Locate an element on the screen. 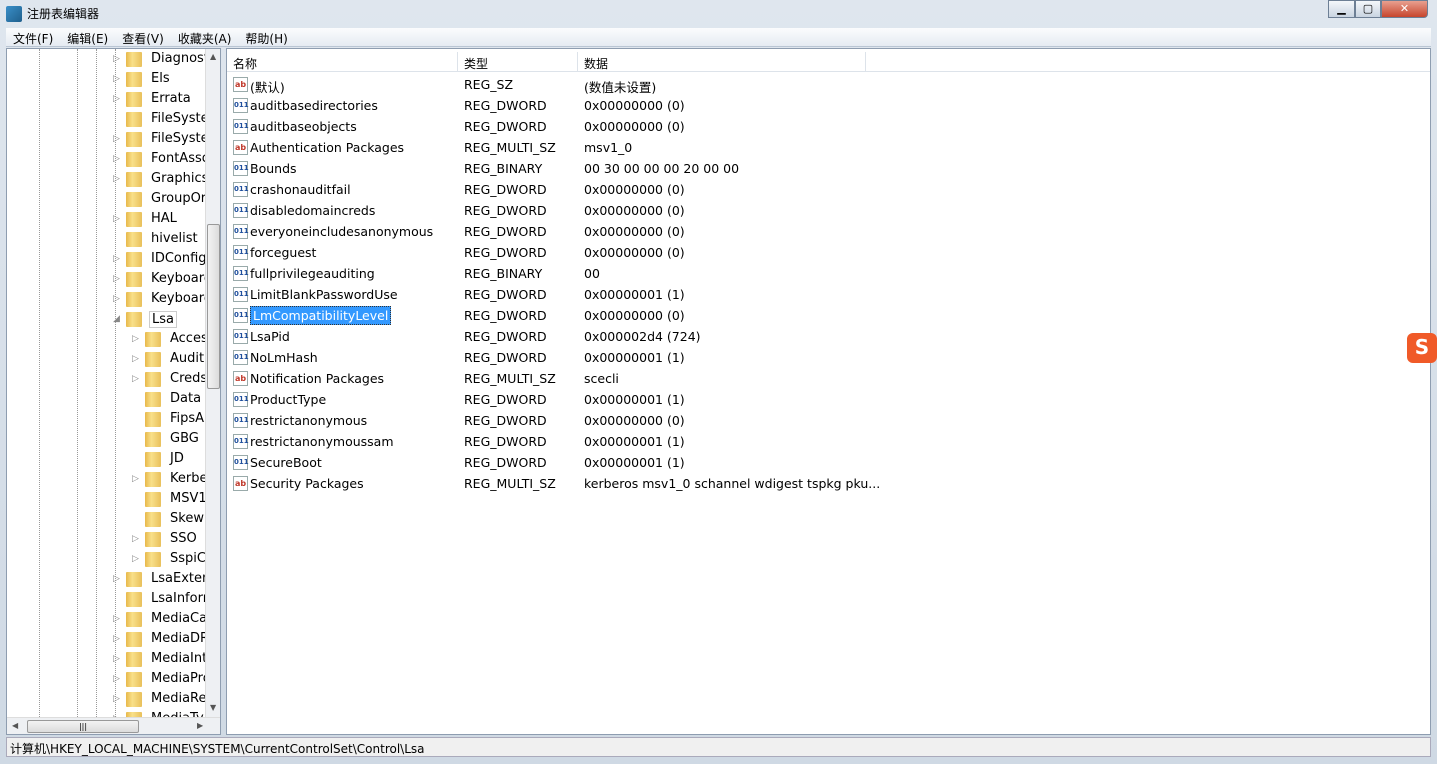 The image size is (1437, 764). tree-item: hivelist is located at coordinates (106, 240).